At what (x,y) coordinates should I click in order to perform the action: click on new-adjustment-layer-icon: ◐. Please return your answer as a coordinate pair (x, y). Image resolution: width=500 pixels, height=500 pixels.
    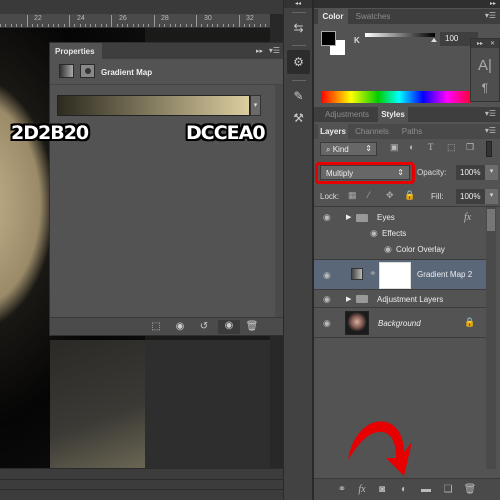
    Looking at the image, I should click on (404, 489).